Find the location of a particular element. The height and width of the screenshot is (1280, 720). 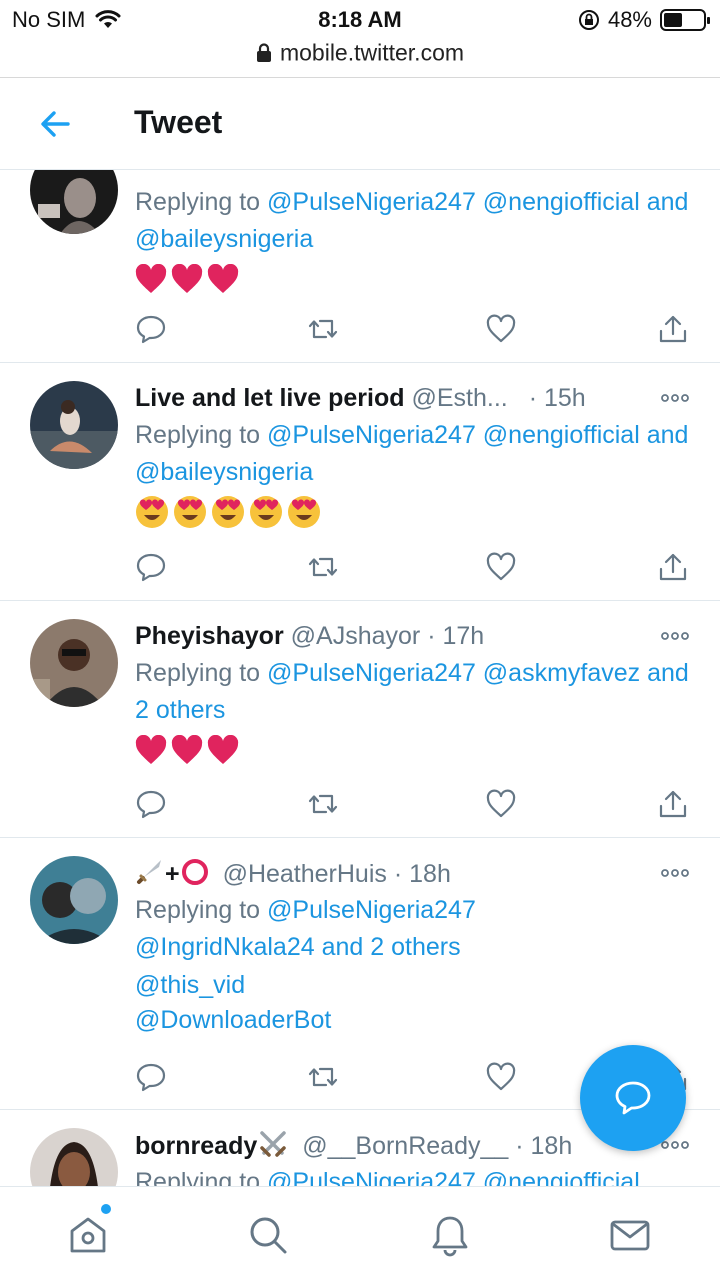

search-icon is located at coordinates (268, 1235).